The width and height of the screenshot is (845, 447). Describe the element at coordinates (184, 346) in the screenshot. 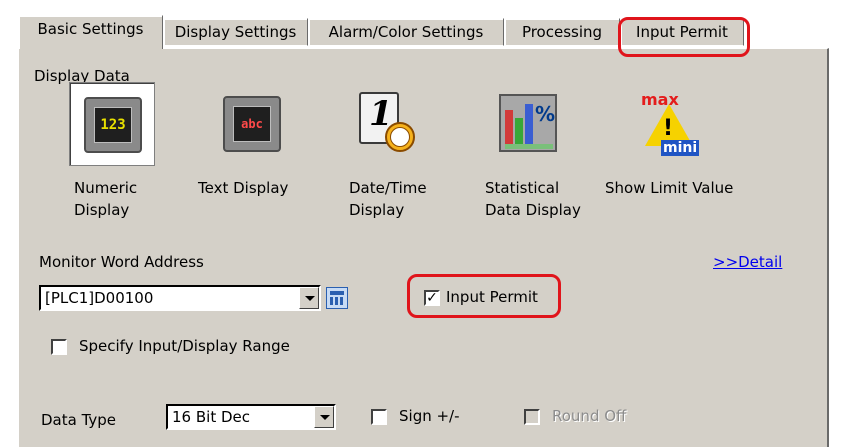

I see `specify-range-label: Specify Input/Display Range` at that location.